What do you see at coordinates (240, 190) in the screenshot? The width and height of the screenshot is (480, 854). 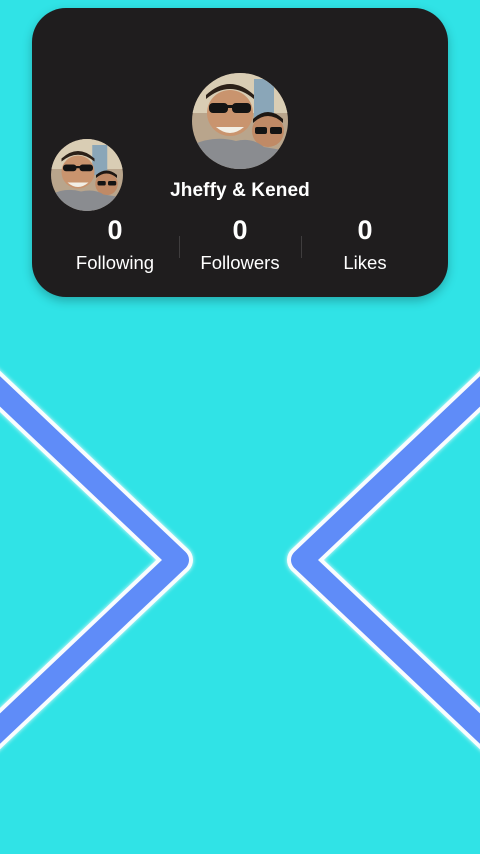 I see `profile-name: Jheffy & Kened` at bounding box center [240, 190].